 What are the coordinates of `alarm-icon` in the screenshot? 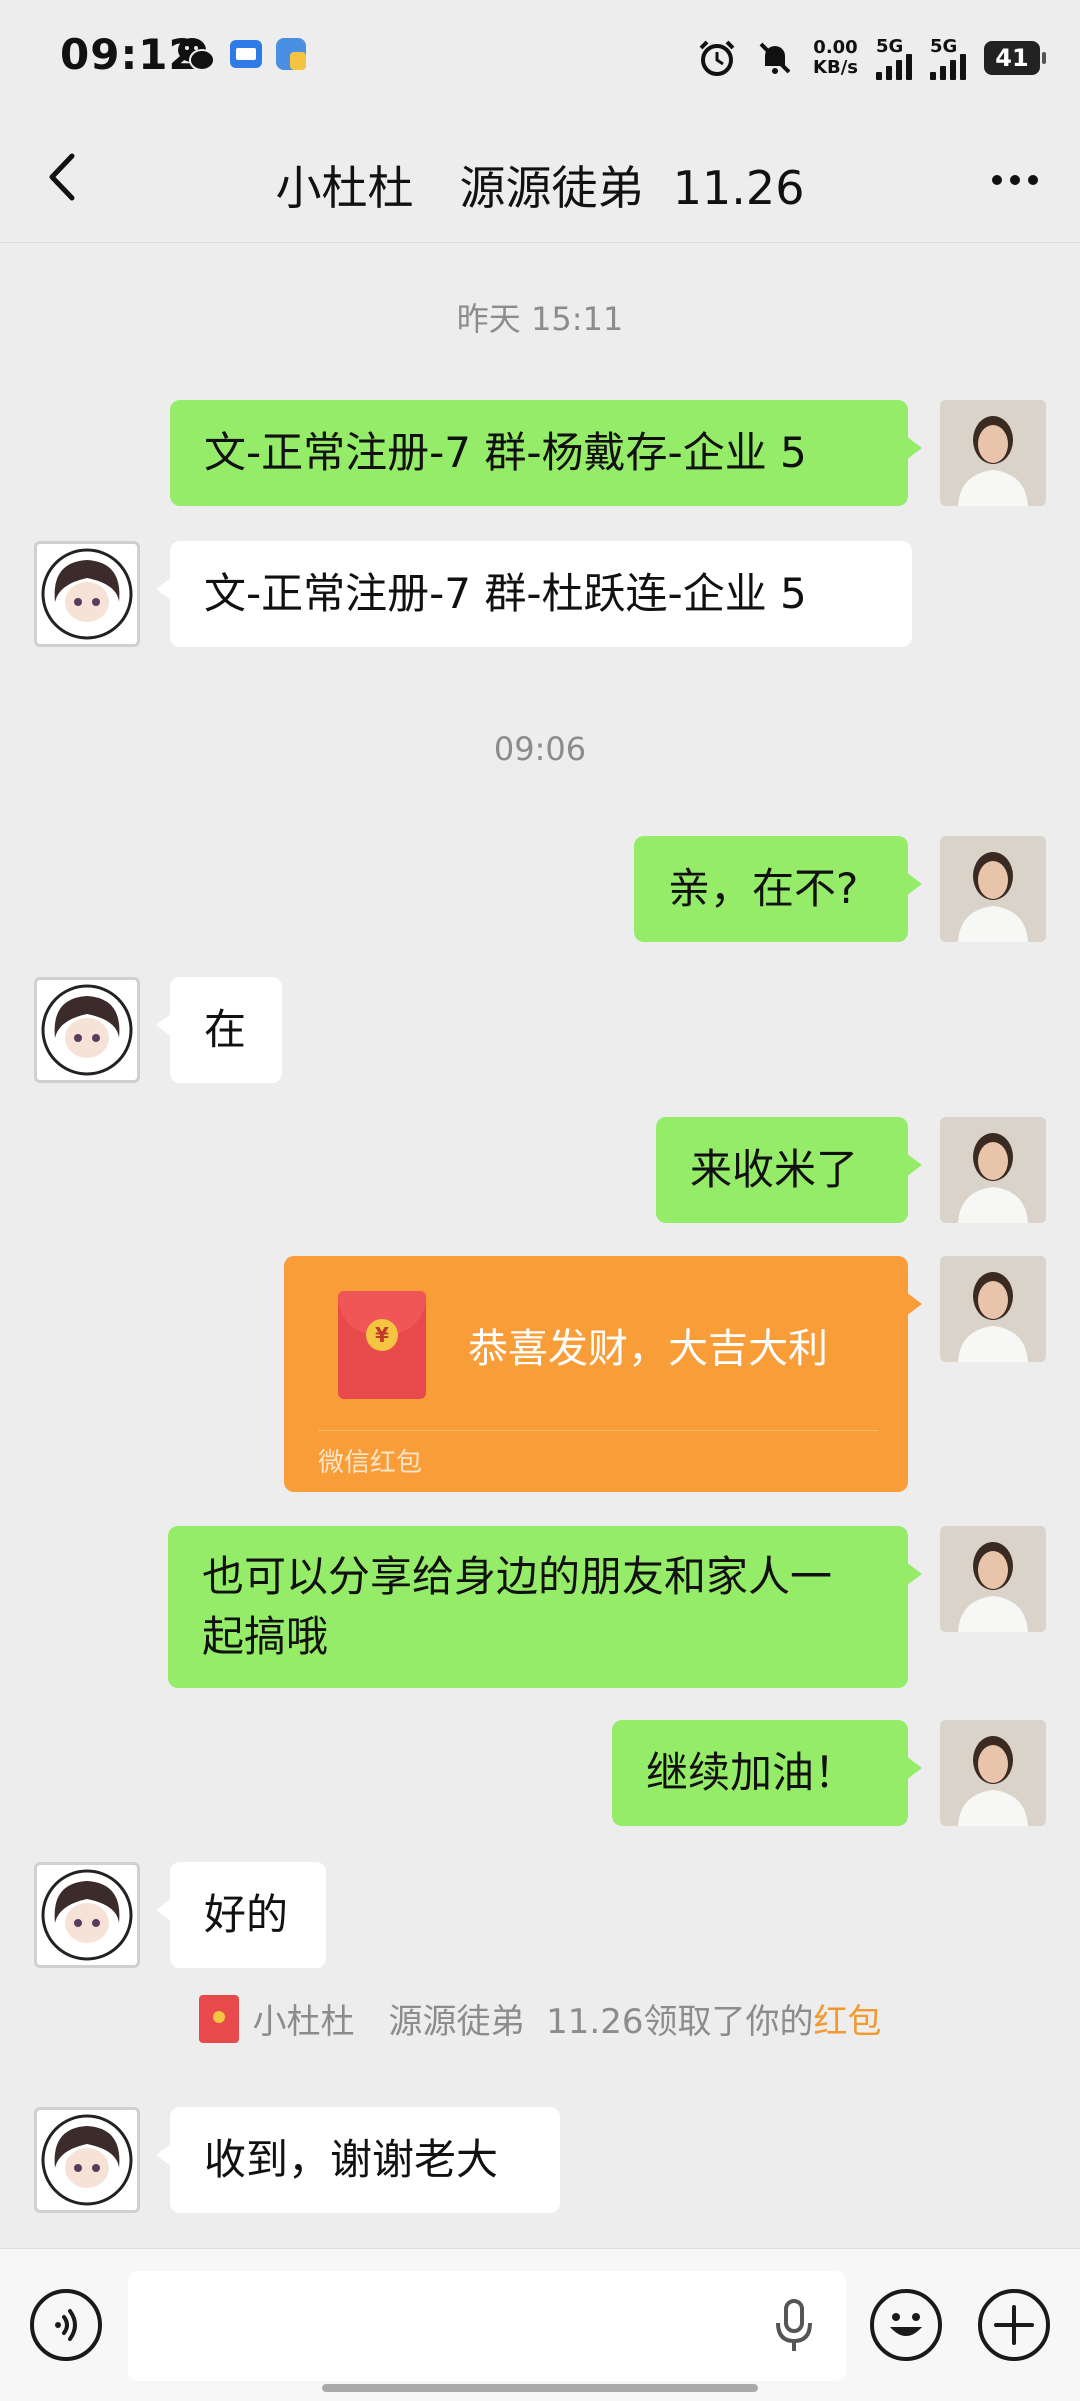 It's located at (717, 58).